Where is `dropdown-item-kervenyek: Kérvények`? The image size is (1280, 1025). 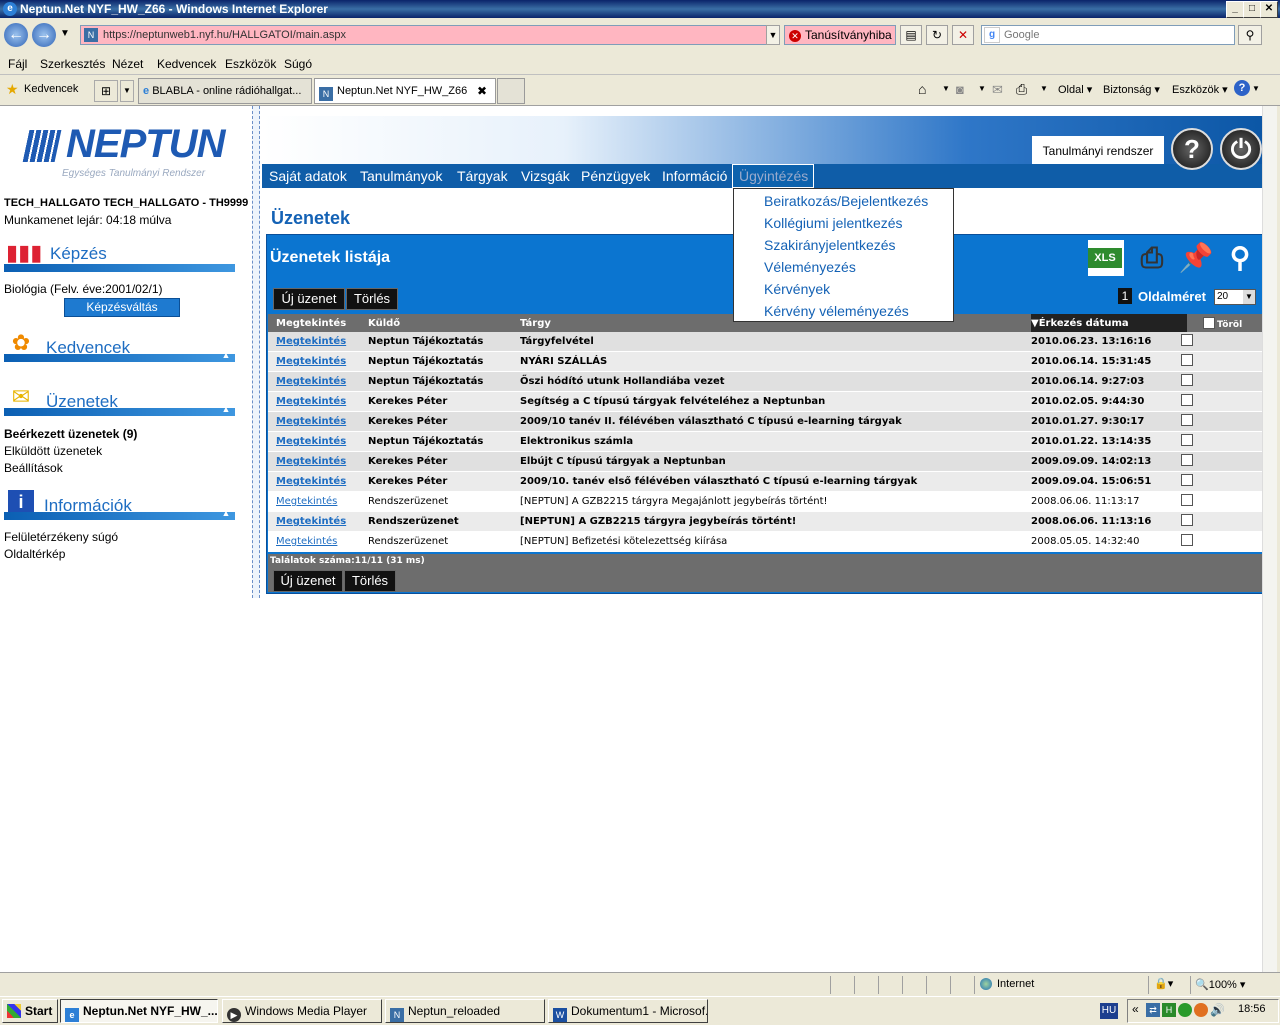
dropdown-item-kervenyek: Kérvények is located at coordinates (797, 289).